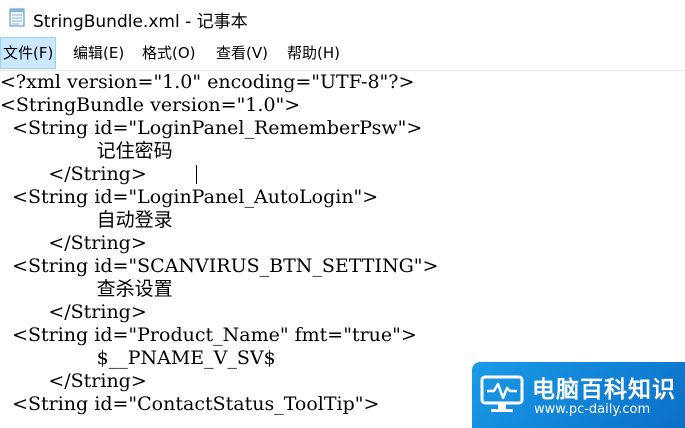 This screenshot has height=428, width=685. I want to click on editor-line: 记住密码, so click(86, 151).